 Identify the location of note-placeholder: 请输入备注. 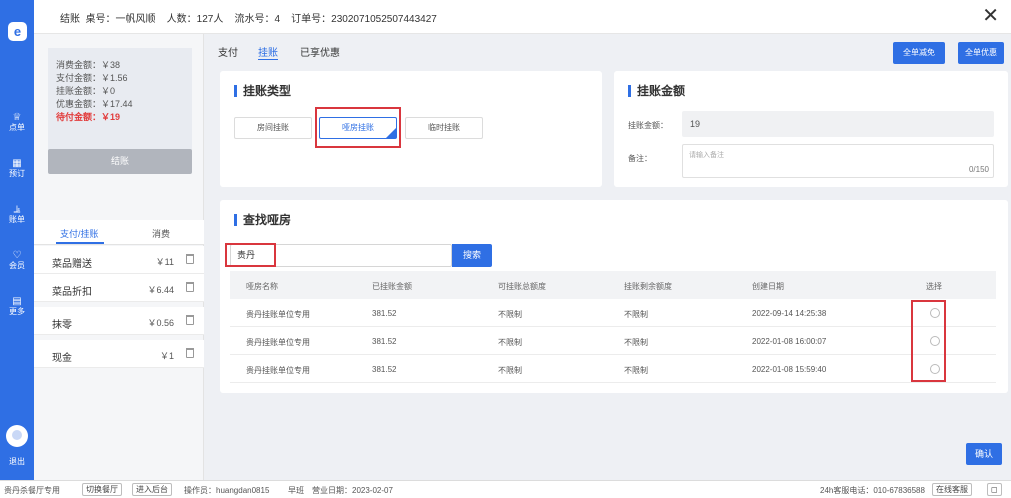
(706, 155).